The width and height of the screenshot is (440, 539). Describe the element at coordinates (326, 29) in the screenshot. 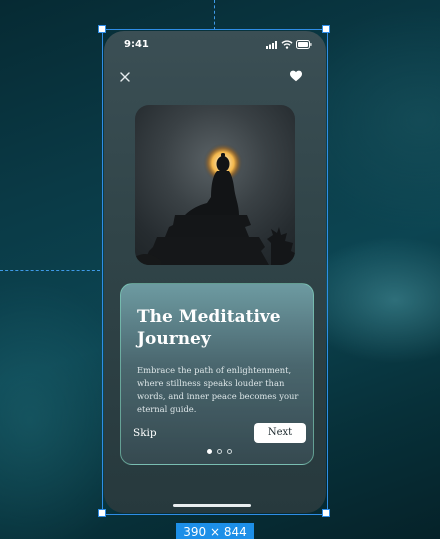

I see `resize-handle-top-right` at that location.